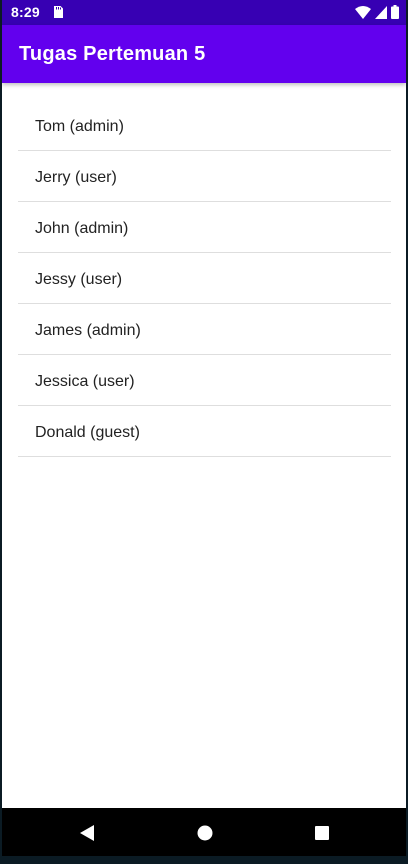  What do you see at coordinates (88, 330) in the screenshot?
I see `user-label: James (admin)` at bounding box center [88, 330].